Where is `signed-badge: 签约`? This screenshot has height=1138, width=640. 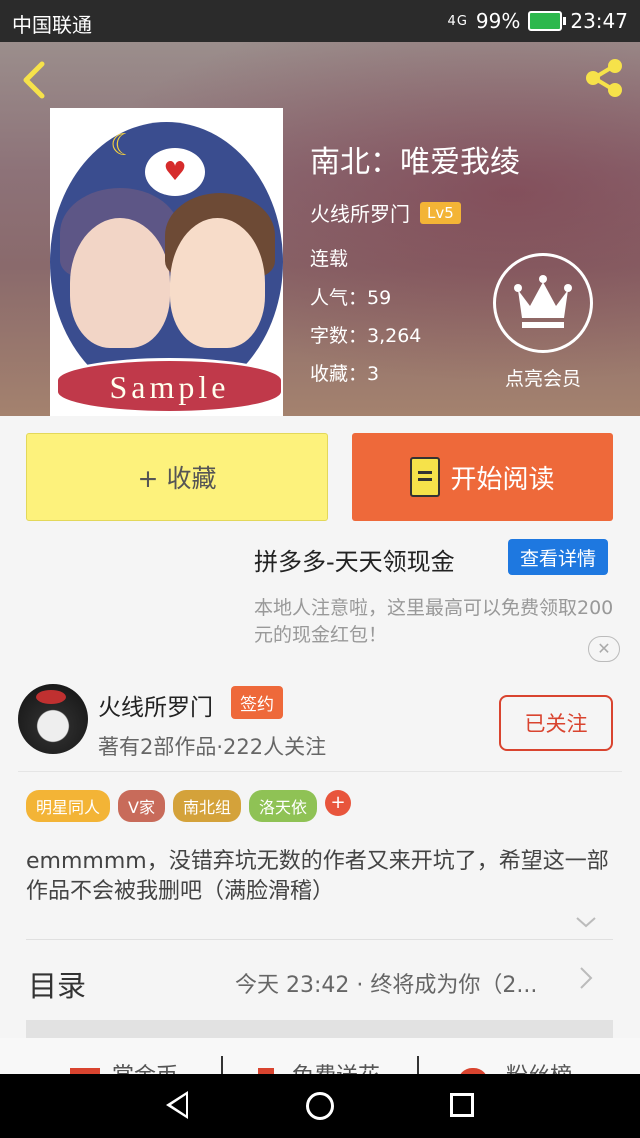
signed-badge: 签约 is located at coordinates (257, 702).